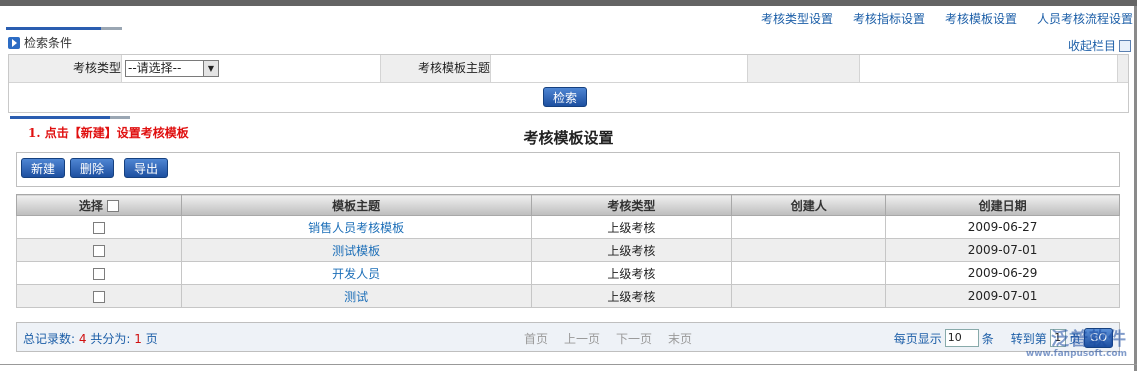 This screenshot has width=1137, height=371. I want to click on list-divider, so click(70, 117).